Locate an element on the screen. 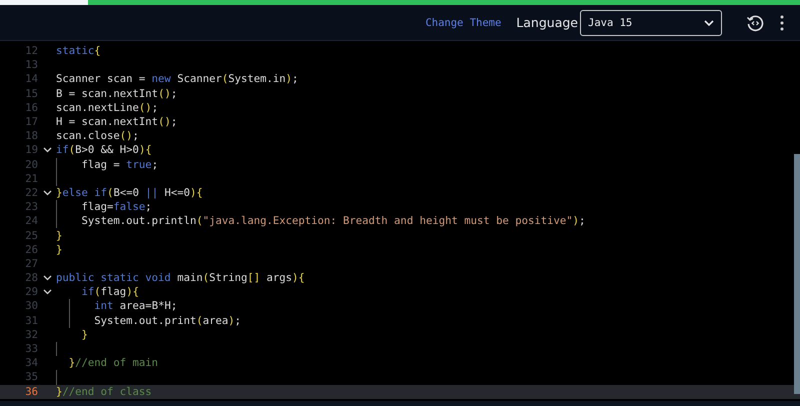 The image size is (800, 406). line-number: 22 is located at coordinates (31, 192).